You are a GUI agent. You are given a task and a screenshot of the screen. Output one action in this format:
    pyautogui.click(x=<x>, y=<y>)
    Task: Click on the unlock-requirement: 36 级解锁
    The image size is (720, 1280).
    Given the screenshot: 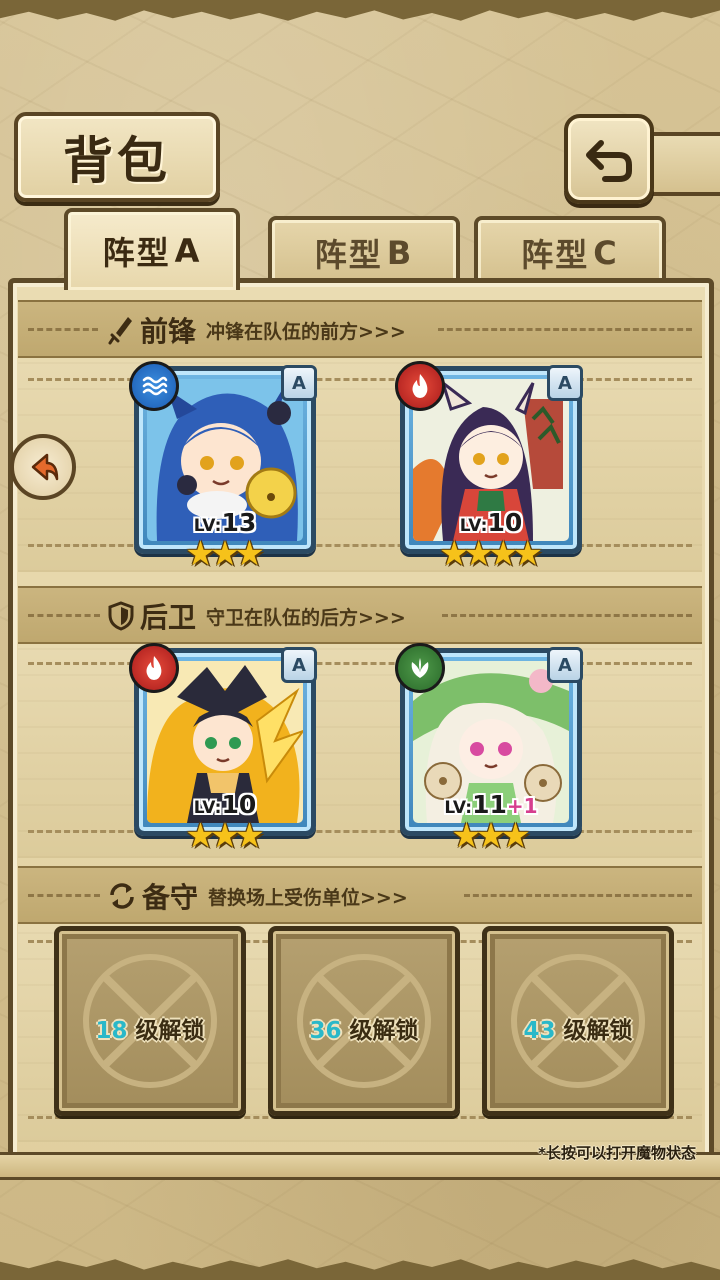 What is the action you would take?
    pyautogui.click(x=364, y=1031)
    